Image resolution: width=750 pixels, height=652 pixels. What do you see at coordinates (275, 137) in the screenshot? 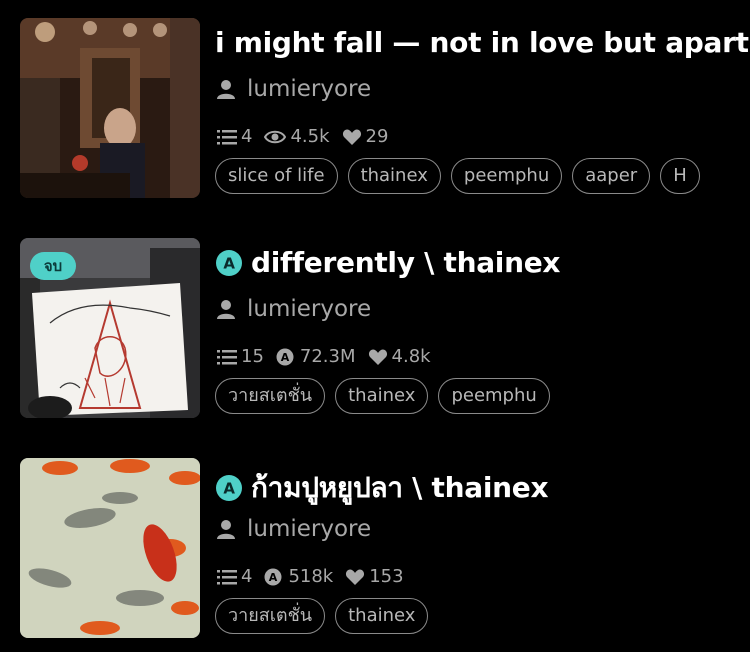
I see `eye-icon` at bounding box center [275, 137].